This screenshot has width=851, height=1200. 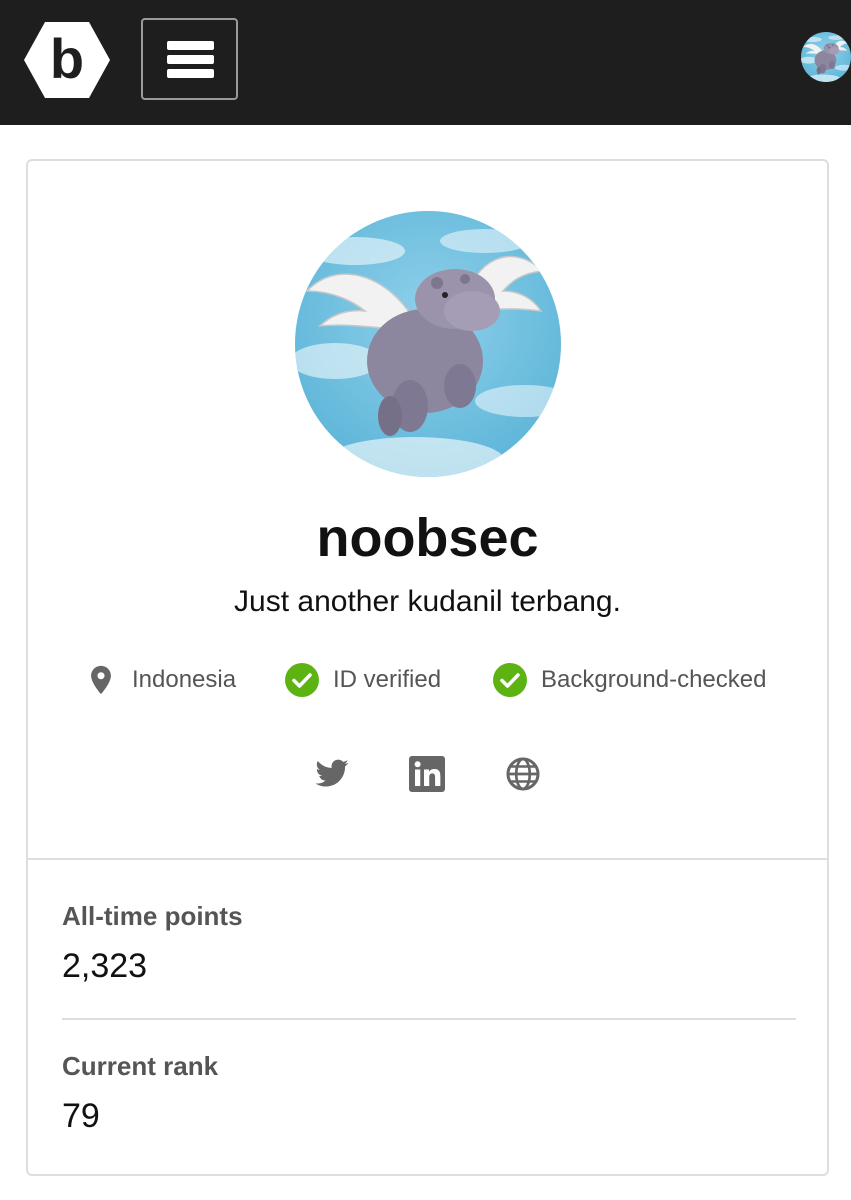 I want to click on background-checked-label: Background-checked, so click(x=654, y=679).